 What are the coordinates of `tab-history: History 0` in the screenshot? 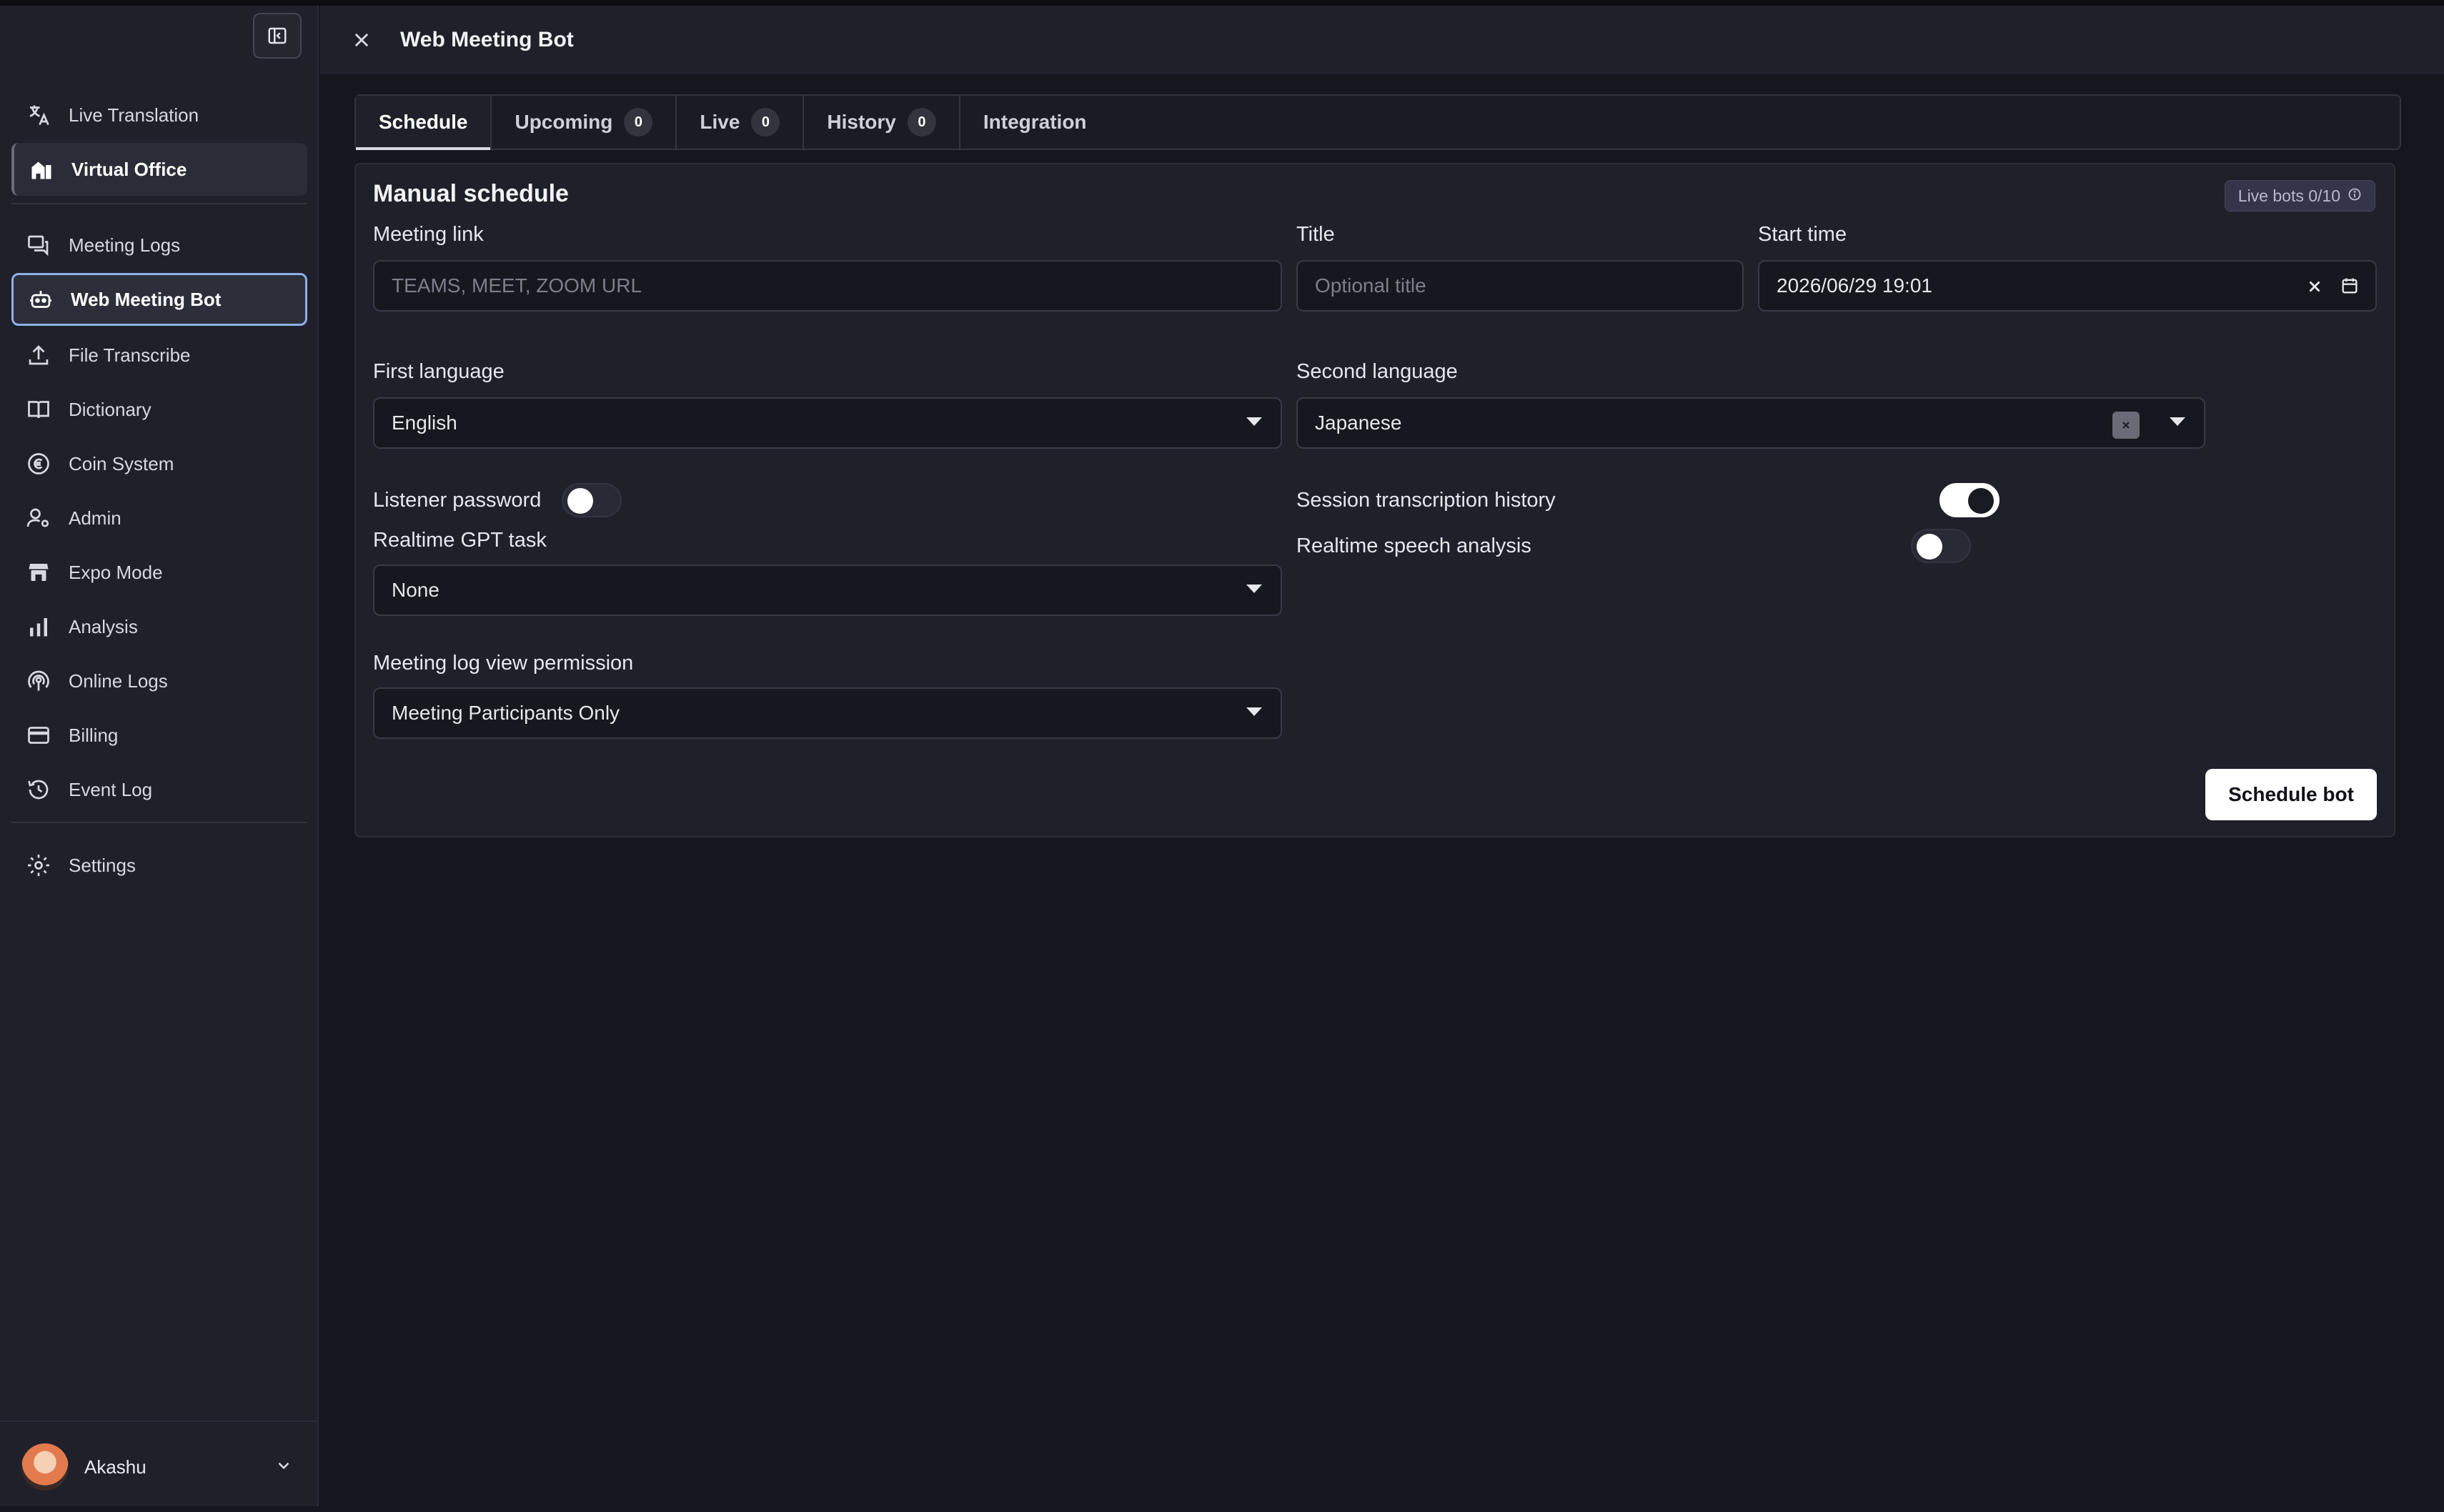 It's located at (882, 123).